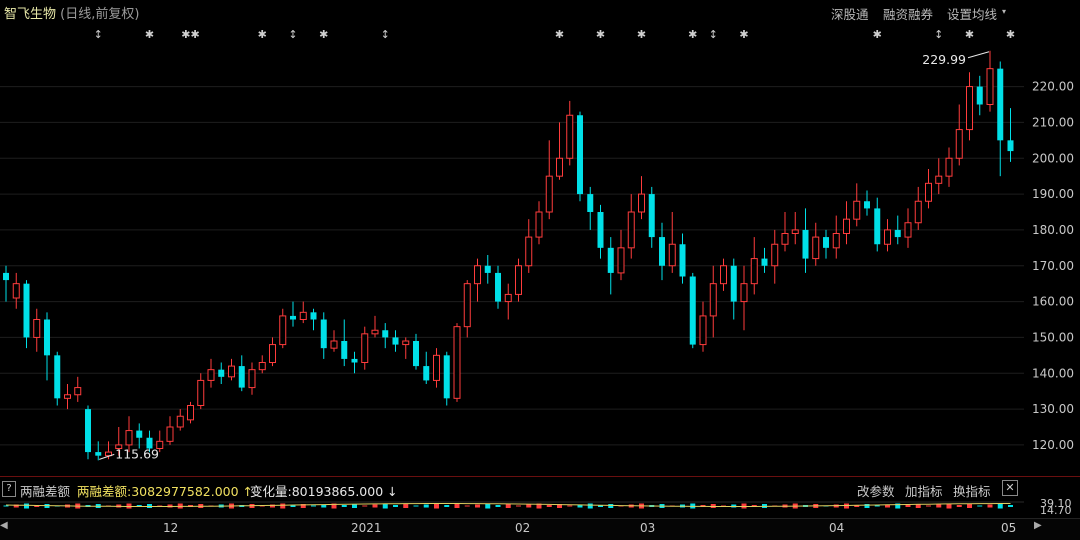 Image resolution: width=1080 pixels, height=540 pixels. Describe the element at coordinates (1053, 337) in the screenshot. I see `y-tick-label: 150.00` at that location.